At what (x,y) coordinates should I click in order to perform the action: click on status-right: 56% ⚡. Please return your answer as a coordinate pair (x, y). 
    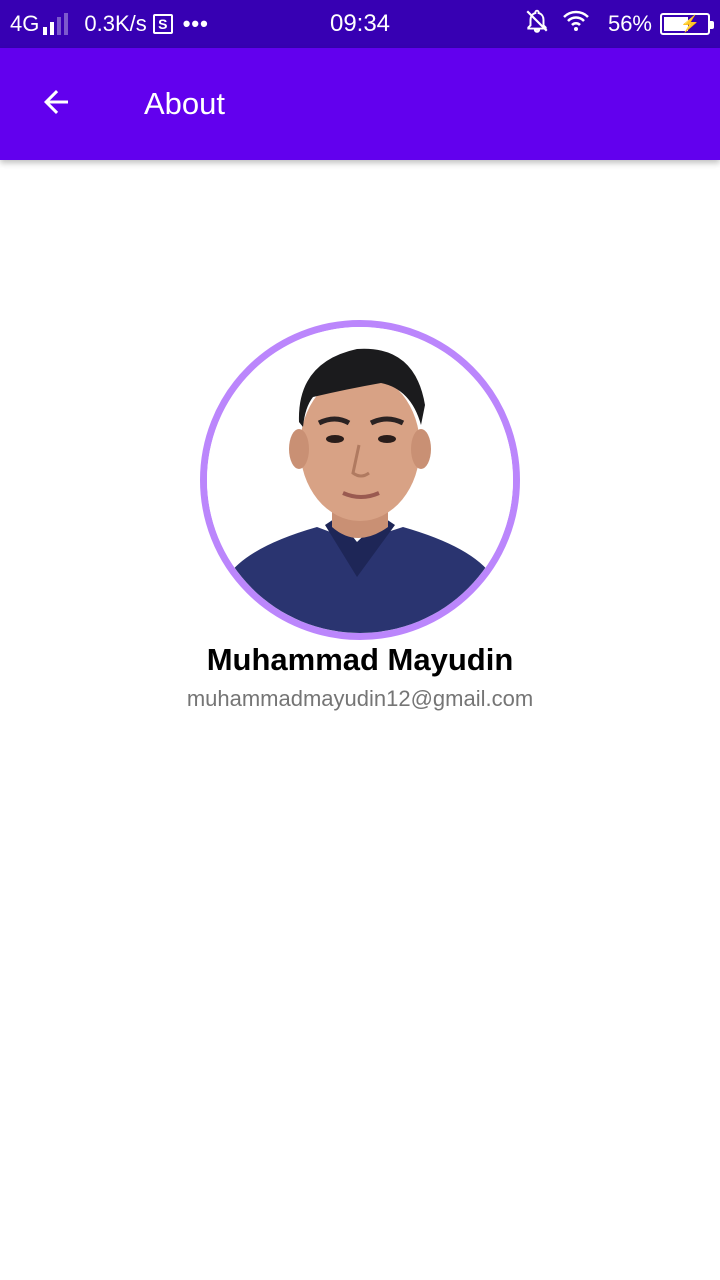
    Looking at the image, I should click on (619, 24).